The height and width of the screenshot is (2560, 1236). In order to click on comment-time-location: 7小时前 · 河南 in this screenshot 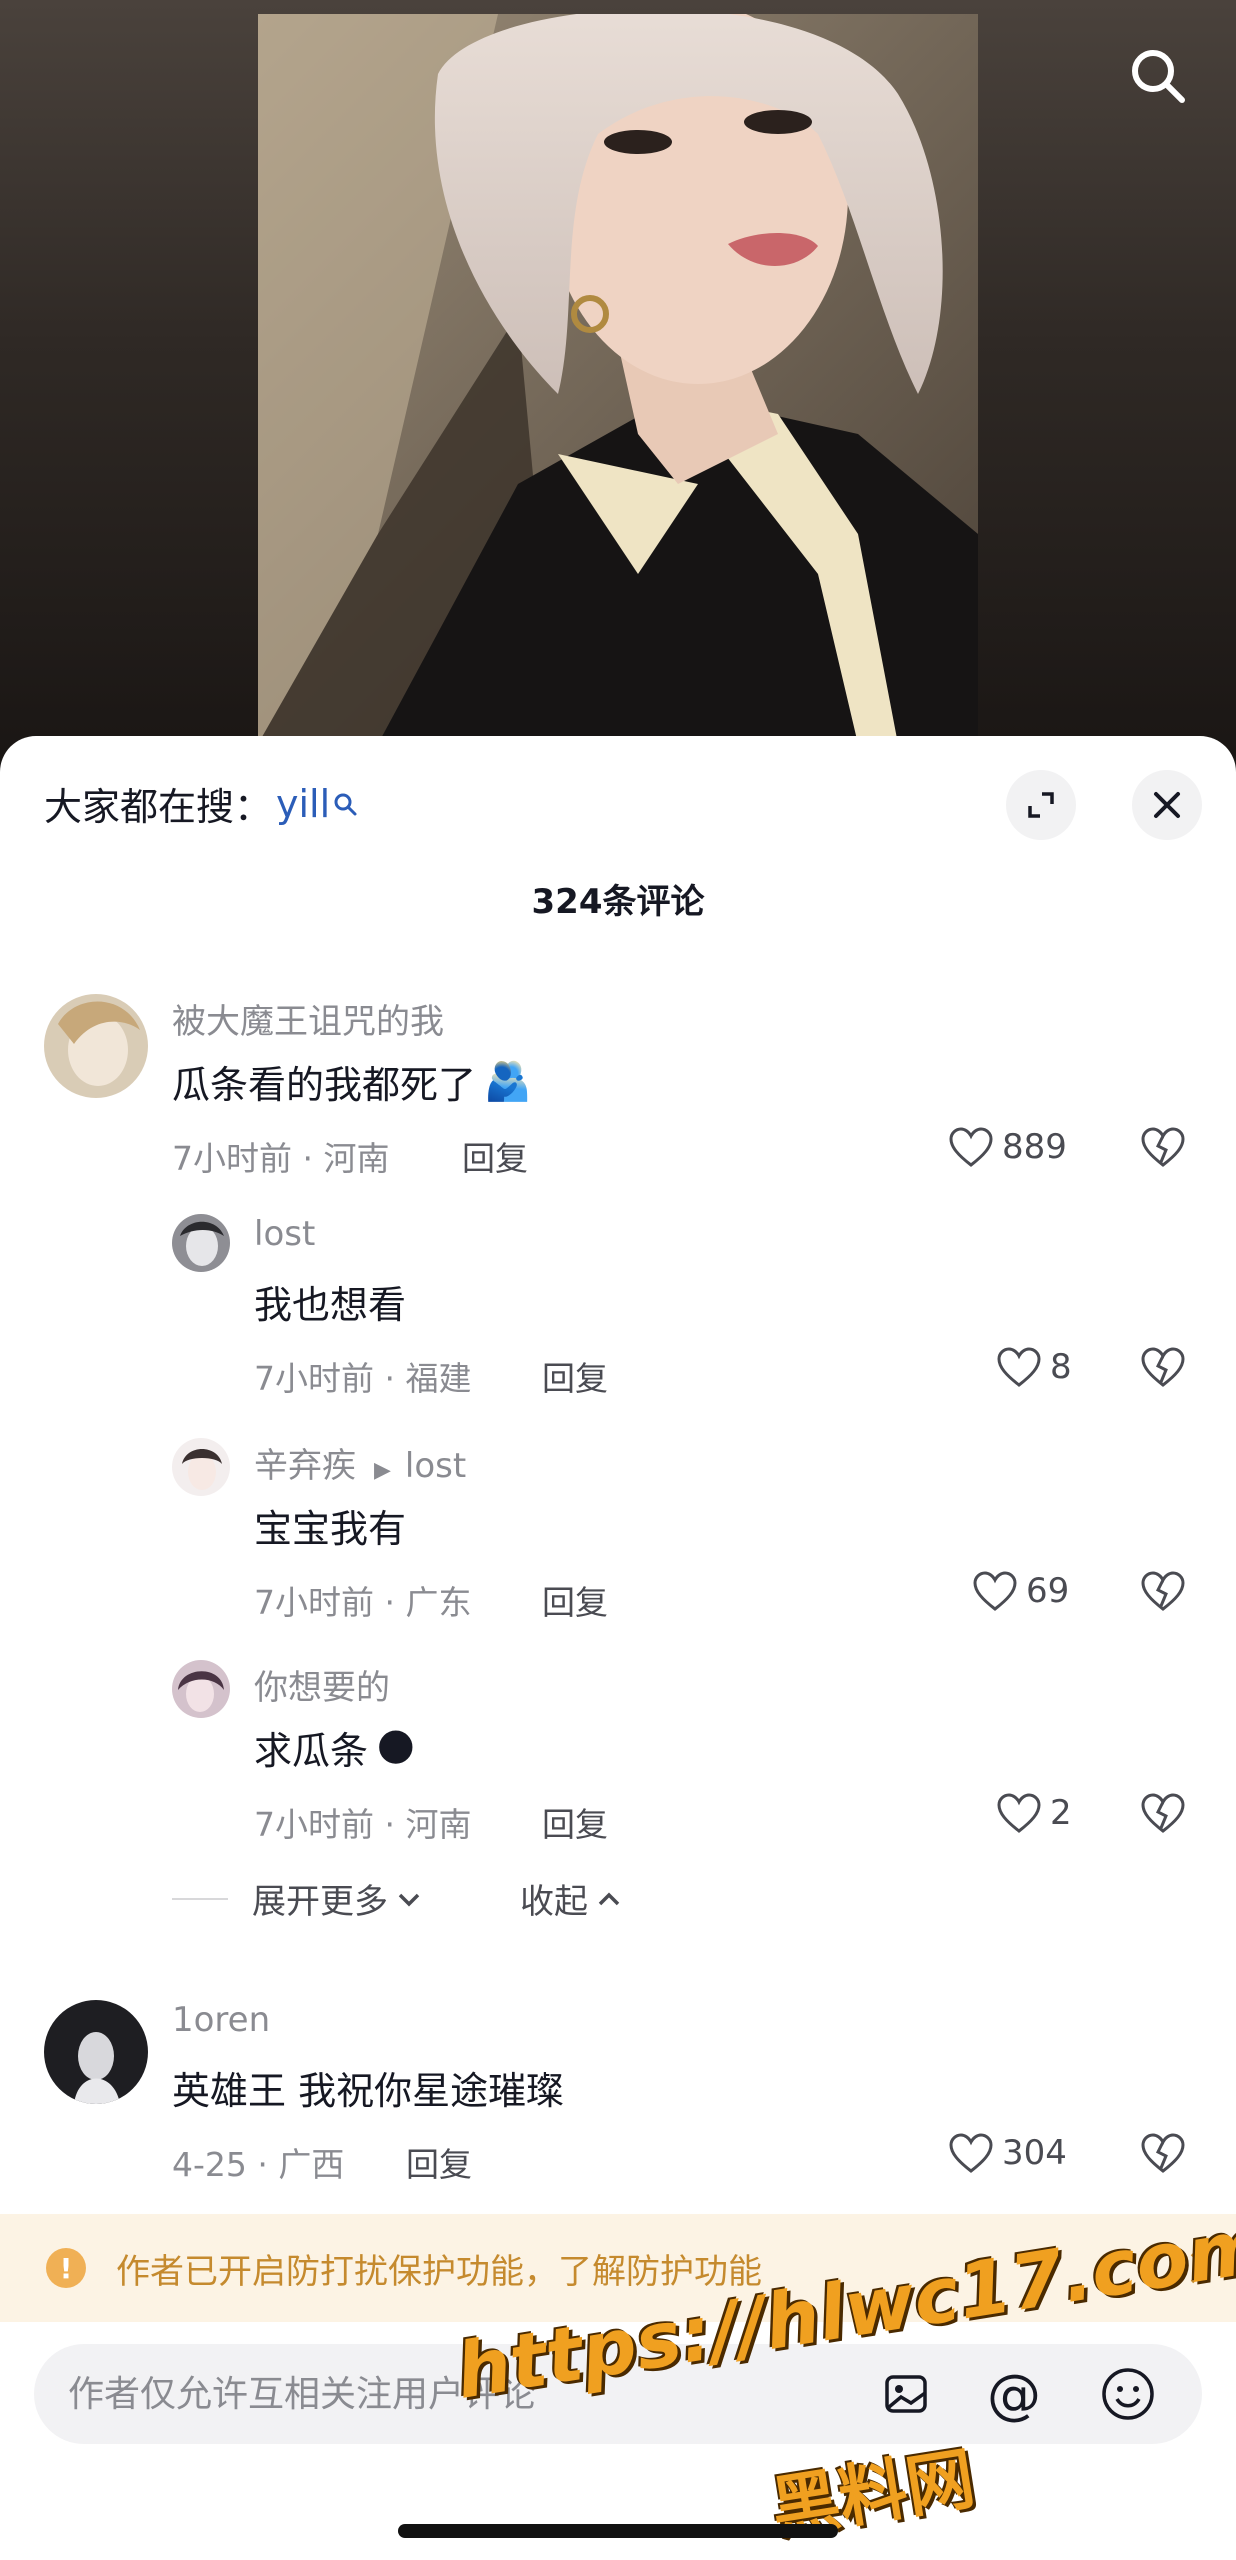, I will do `click(281, 1158)`.